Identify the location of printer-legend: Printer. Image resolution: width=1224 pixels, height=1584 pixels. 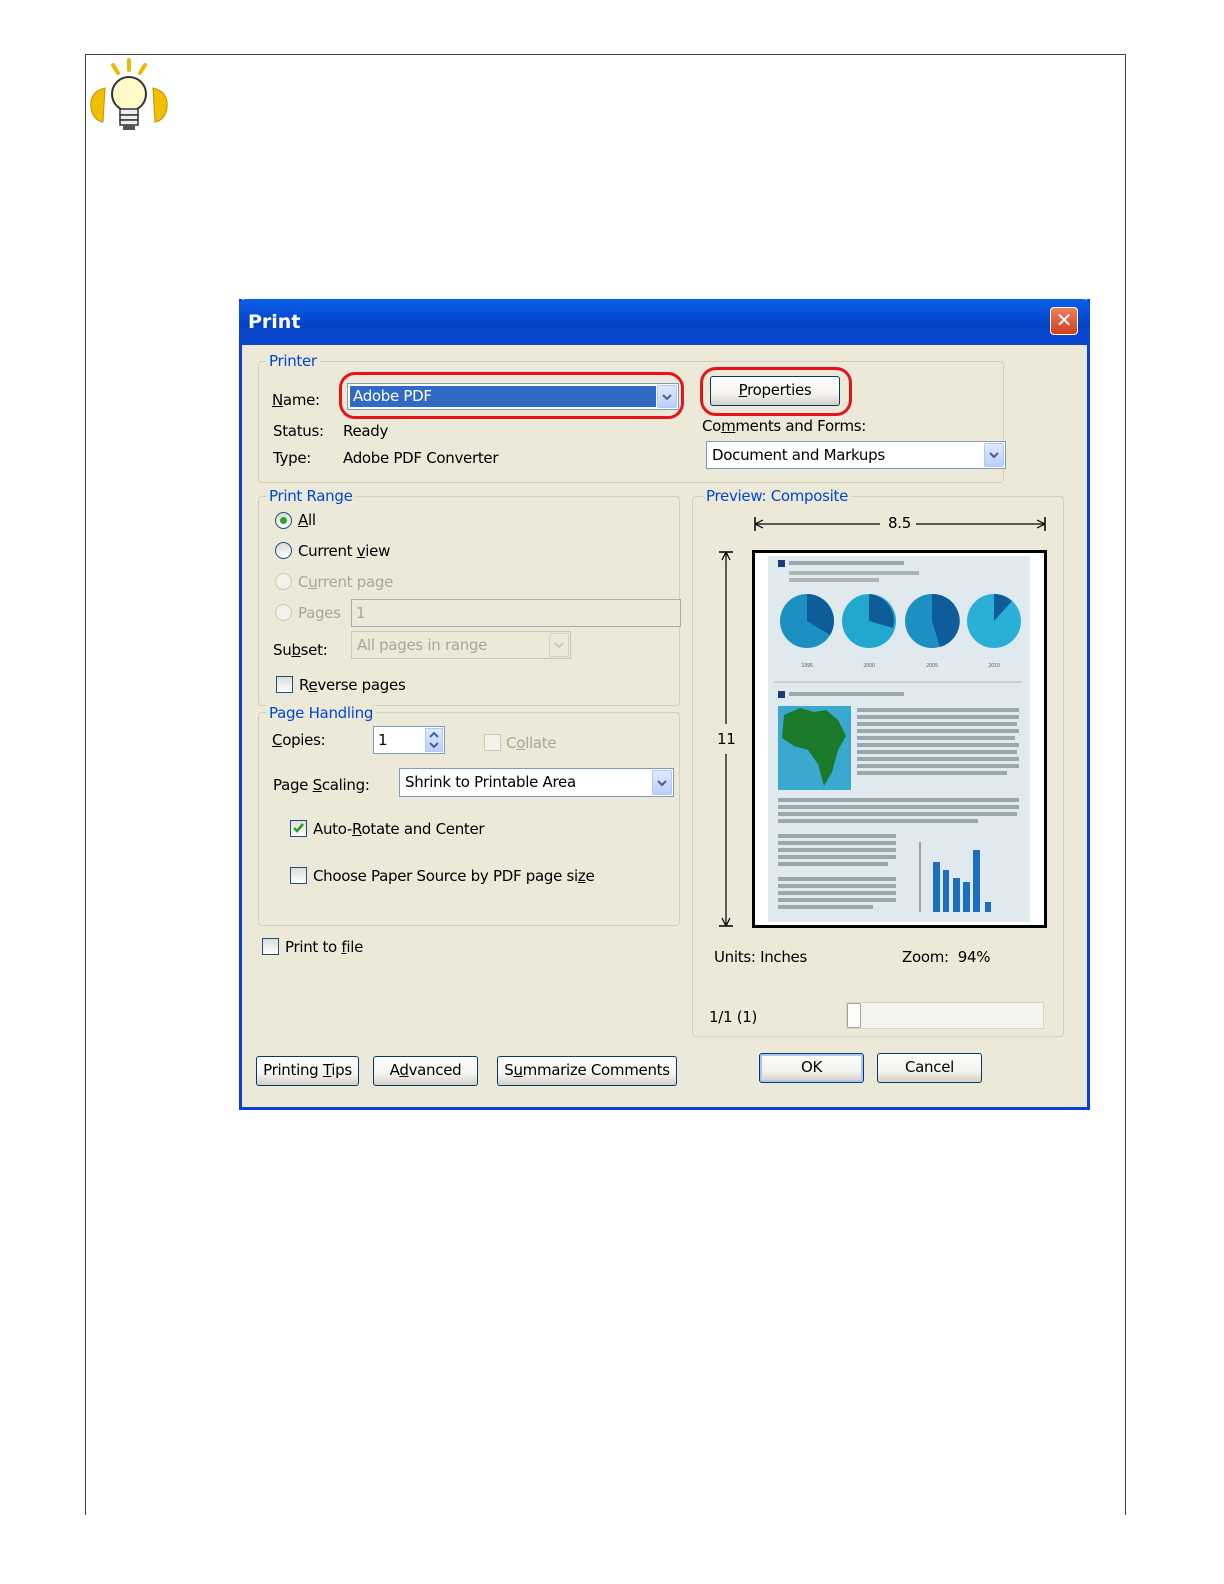
(293, 361).